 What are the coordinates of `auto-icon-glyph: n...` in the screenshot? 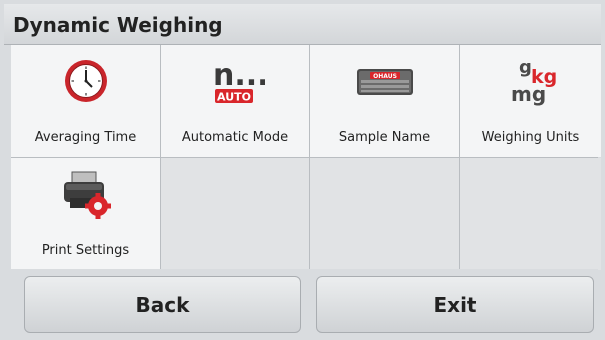 It's located at (239, 75).